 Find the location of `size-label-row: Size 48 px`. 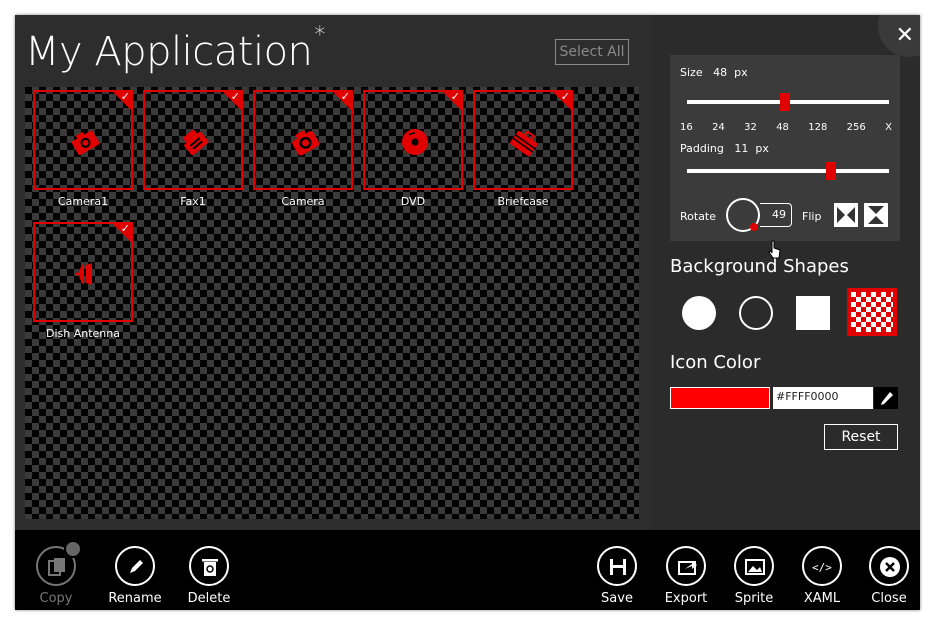

size-label-row: Size 48 px is located at coordinates (714, 72).